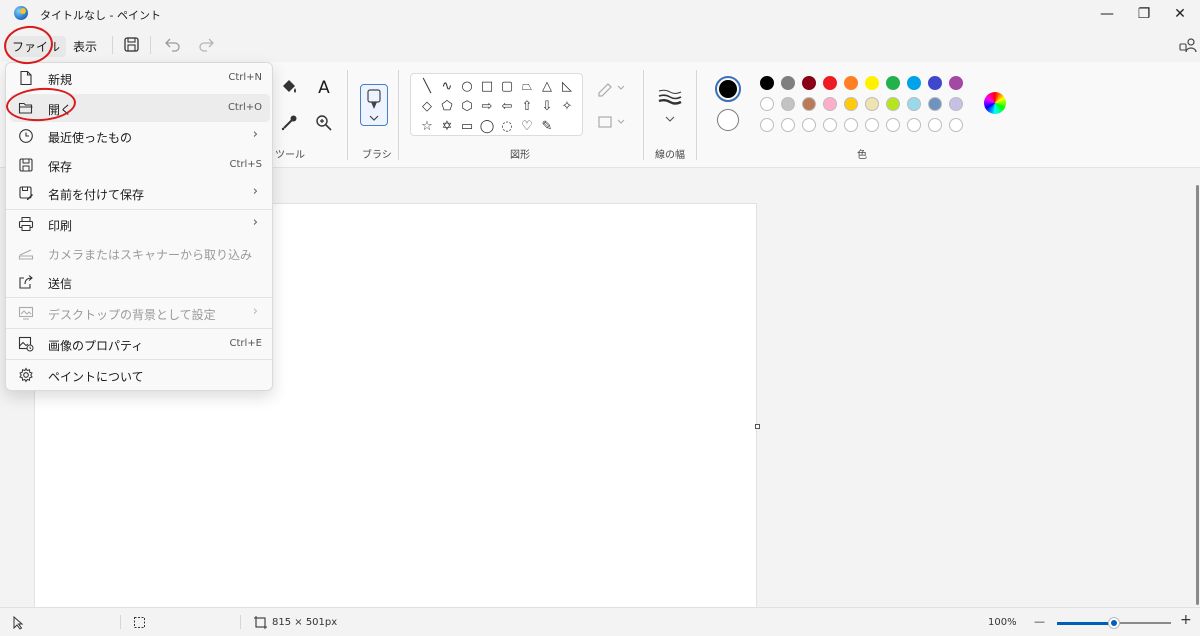 The width and height of the screenshot is (1200, 636). I want to click on paint-bucket-icon, so click(289, 86).